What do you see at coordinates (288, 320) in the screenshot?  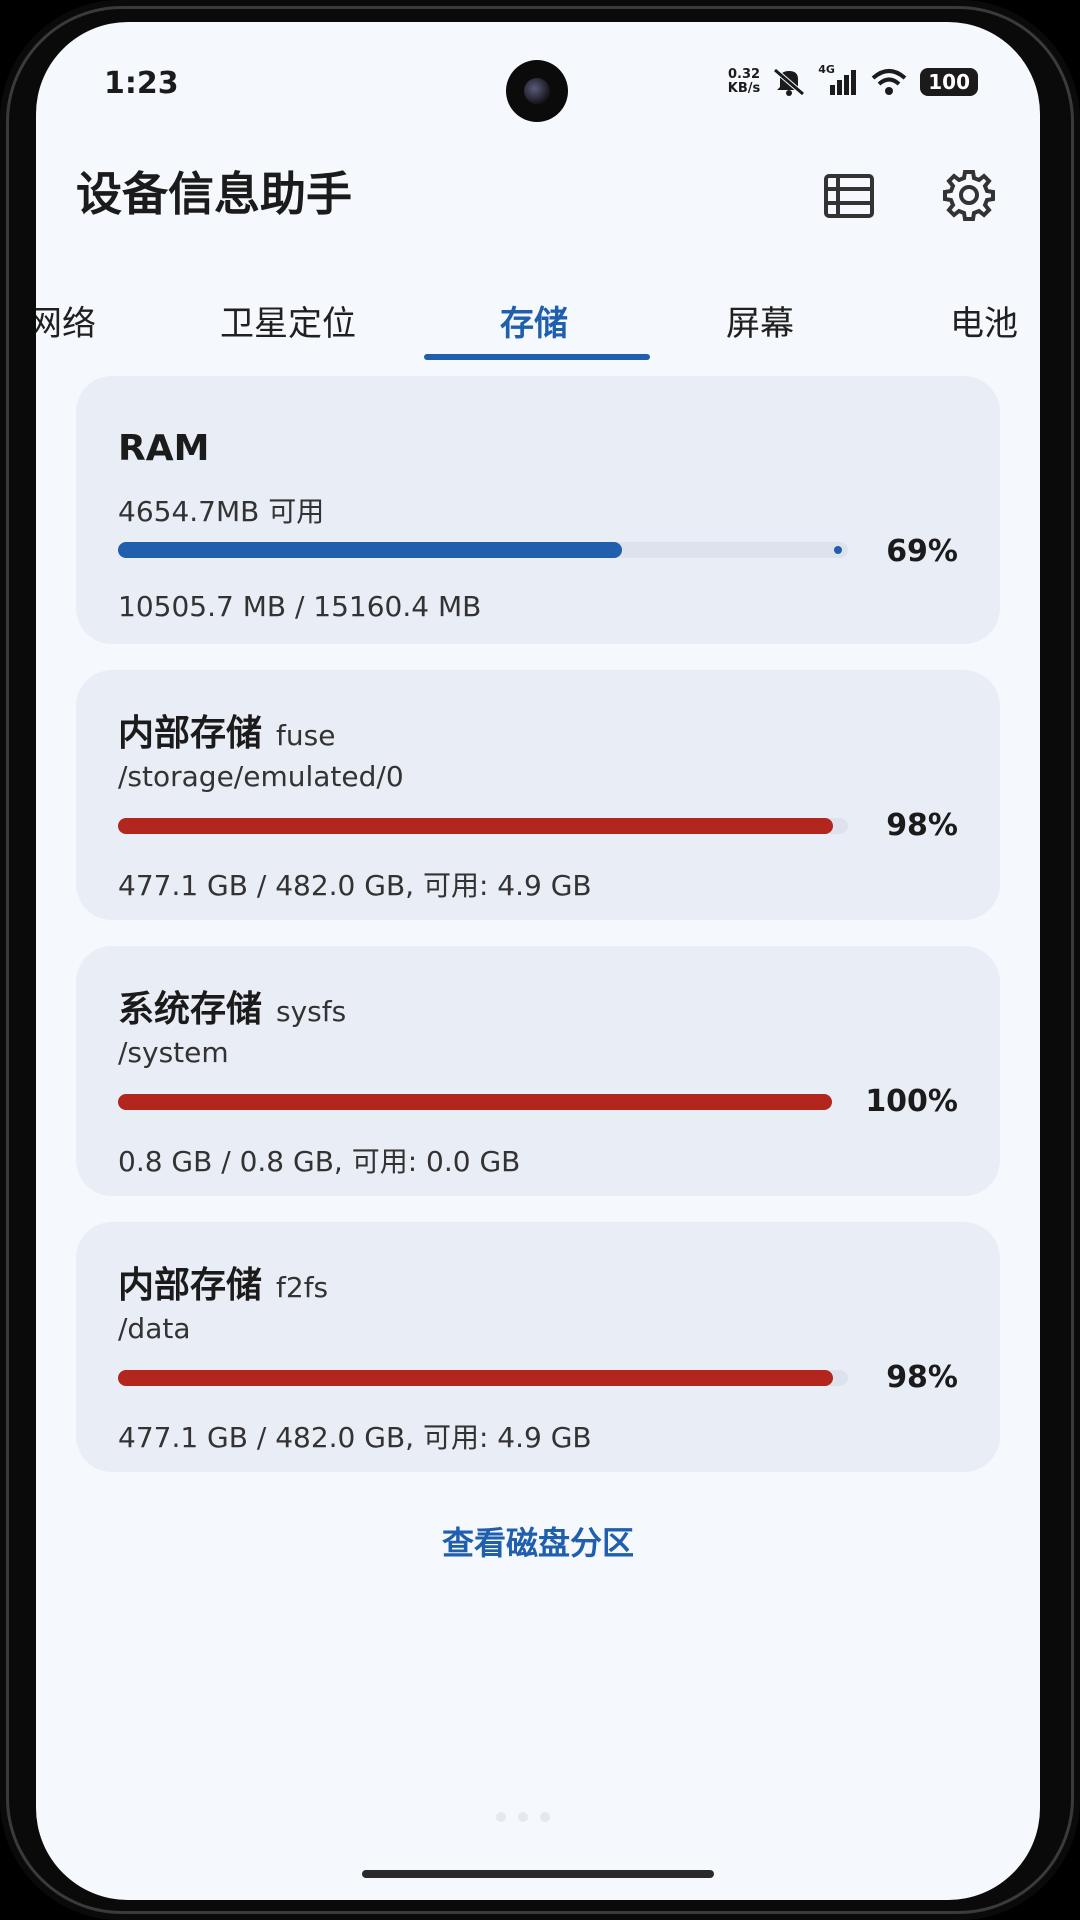 I see `tab-satellite: 卫星定位` at bounding box center [288, 320].